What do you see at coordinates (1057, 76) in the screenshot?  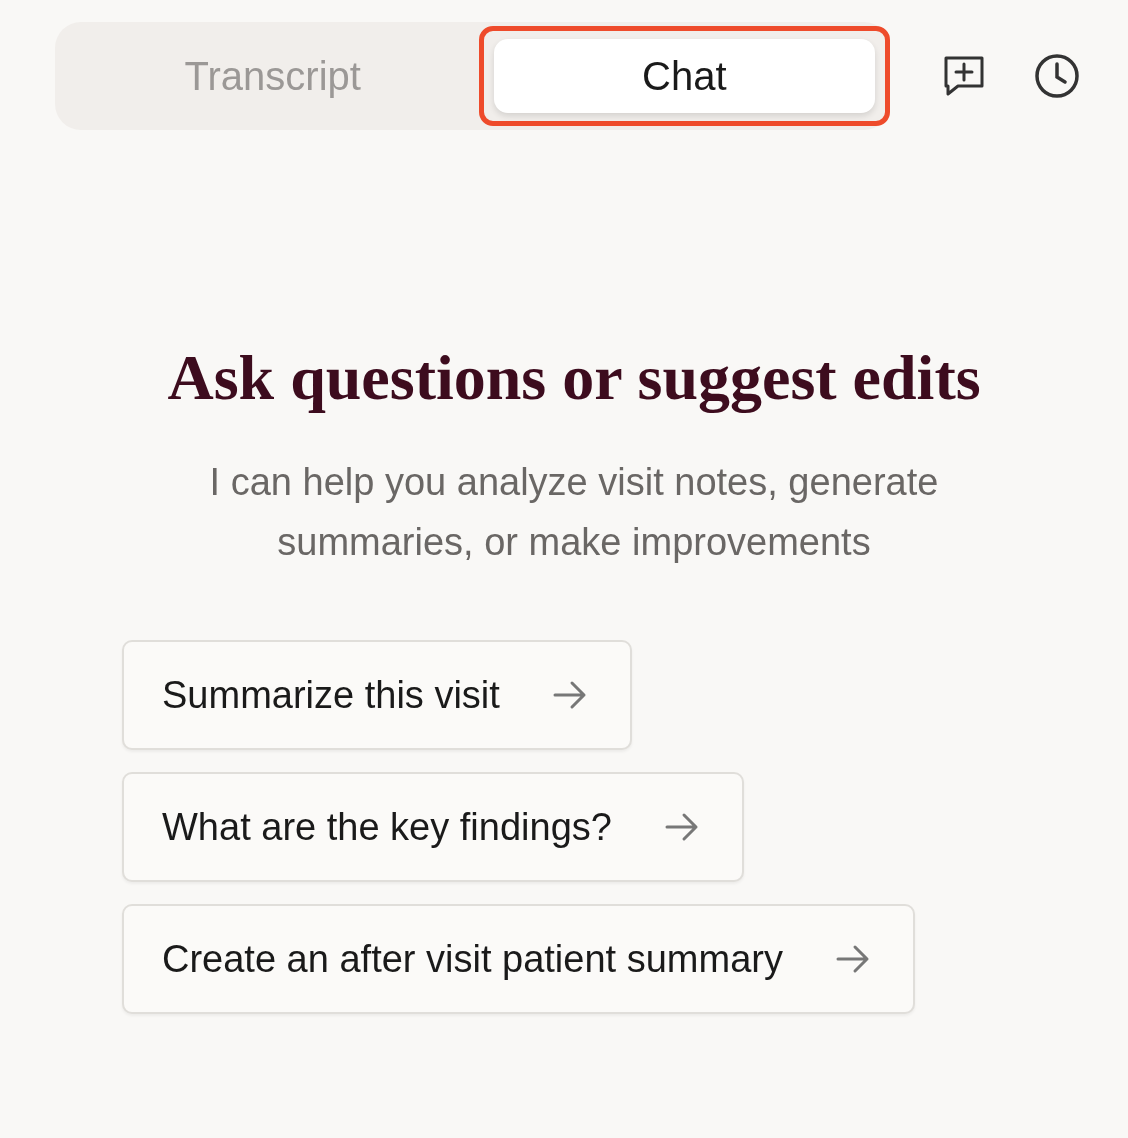 I see `history-icon` at bounding box center [1057, 76].